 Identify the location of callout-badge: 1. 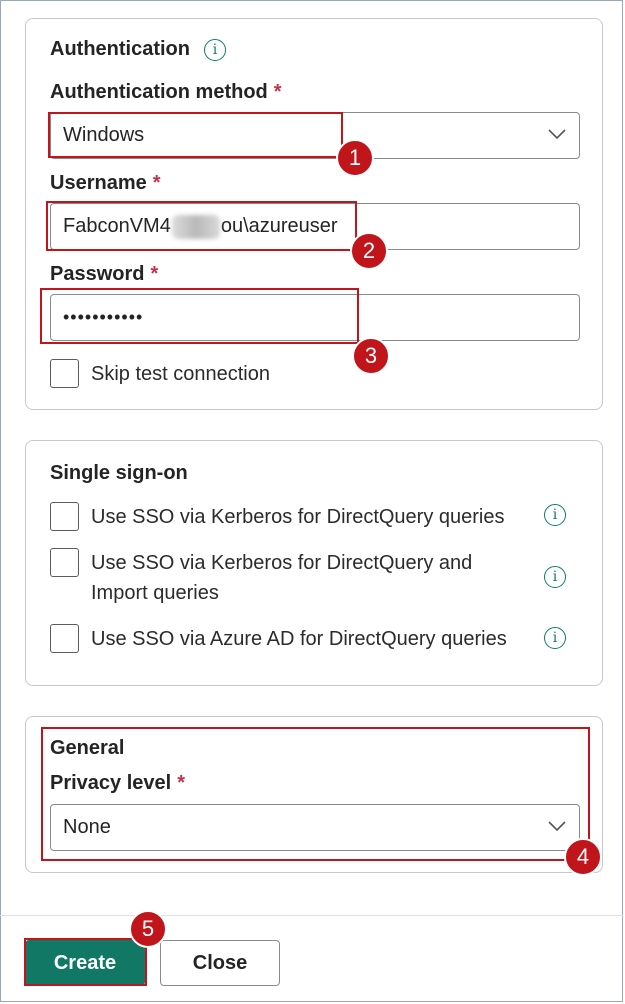
(355, 158).